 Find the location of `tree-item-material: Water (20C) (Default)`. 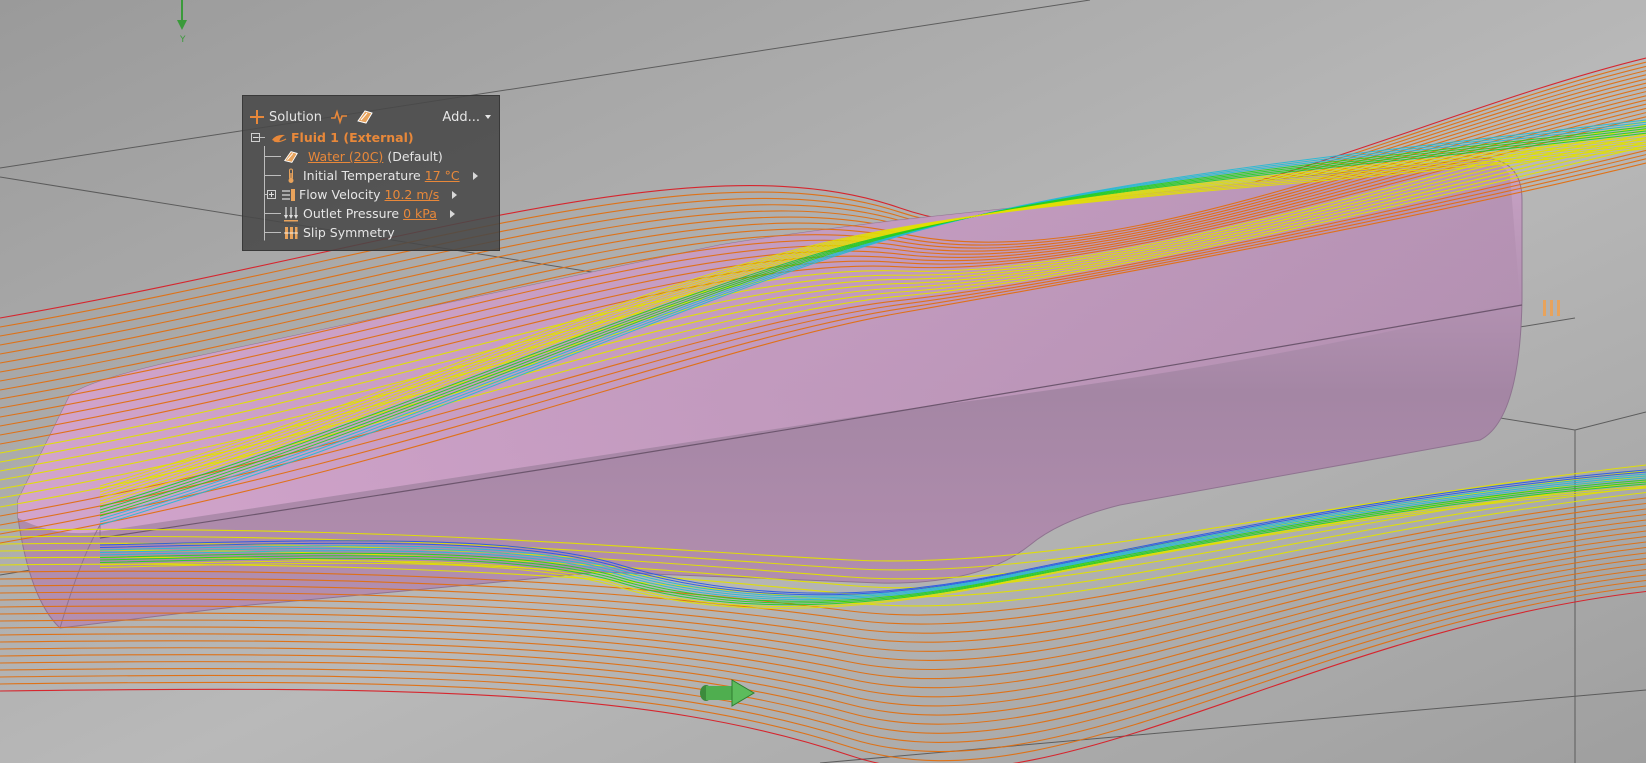

tree-item-material: Water (20C) (Default) is located at coordinates (363, 156).